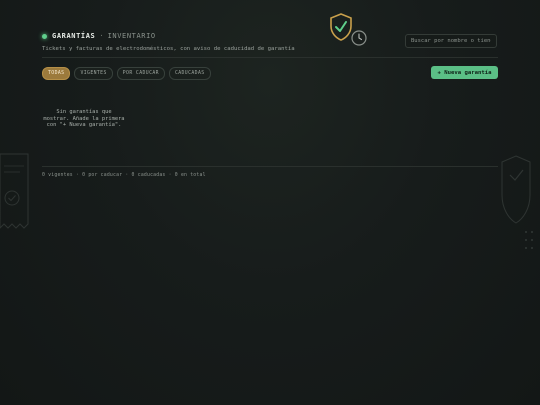  What do you see at coordinates (189, 73) in the screenshot?
I see `filter-expired: CADUCADAS` at bounding box center [189, 73].